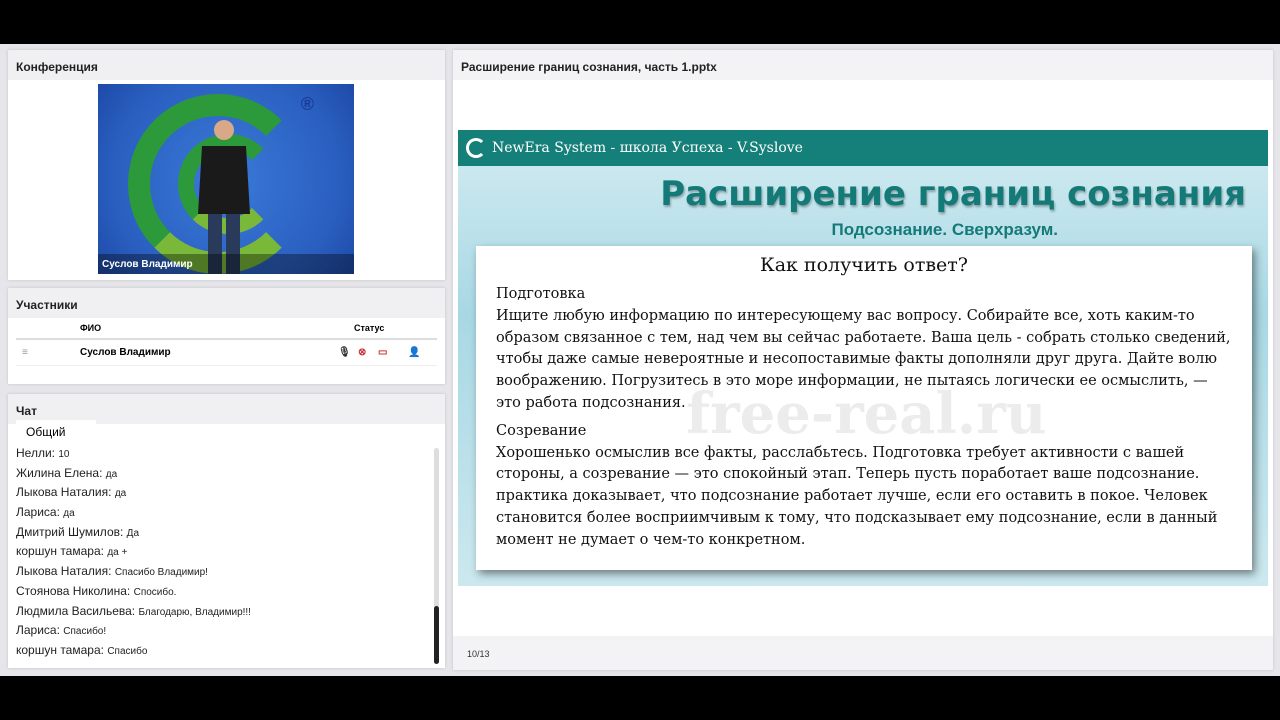 The width and height of the screenshot is (1280, 720). What do you see at coordinates (223, 513) in the screenshot?
I see `chat-message: Лариса: да` at bounding box center [223, 513].